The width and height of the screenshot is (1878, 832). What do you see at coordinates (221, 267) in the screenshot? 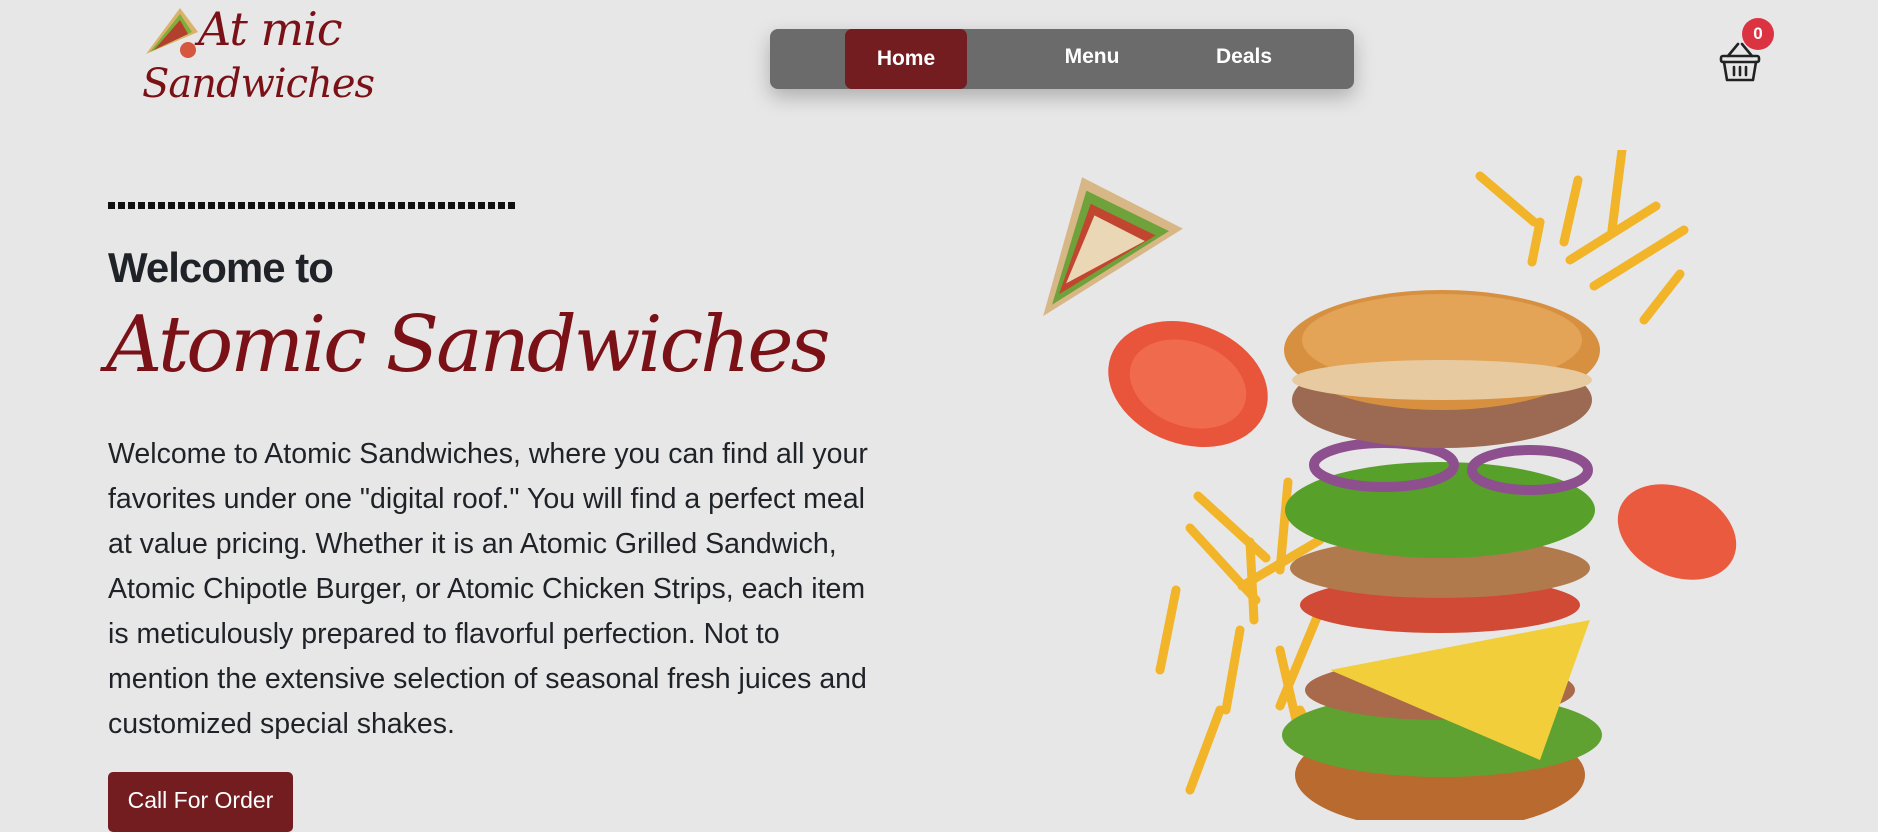
I see `welcome-heading: Welcome to` at bounding box center [221, 267].